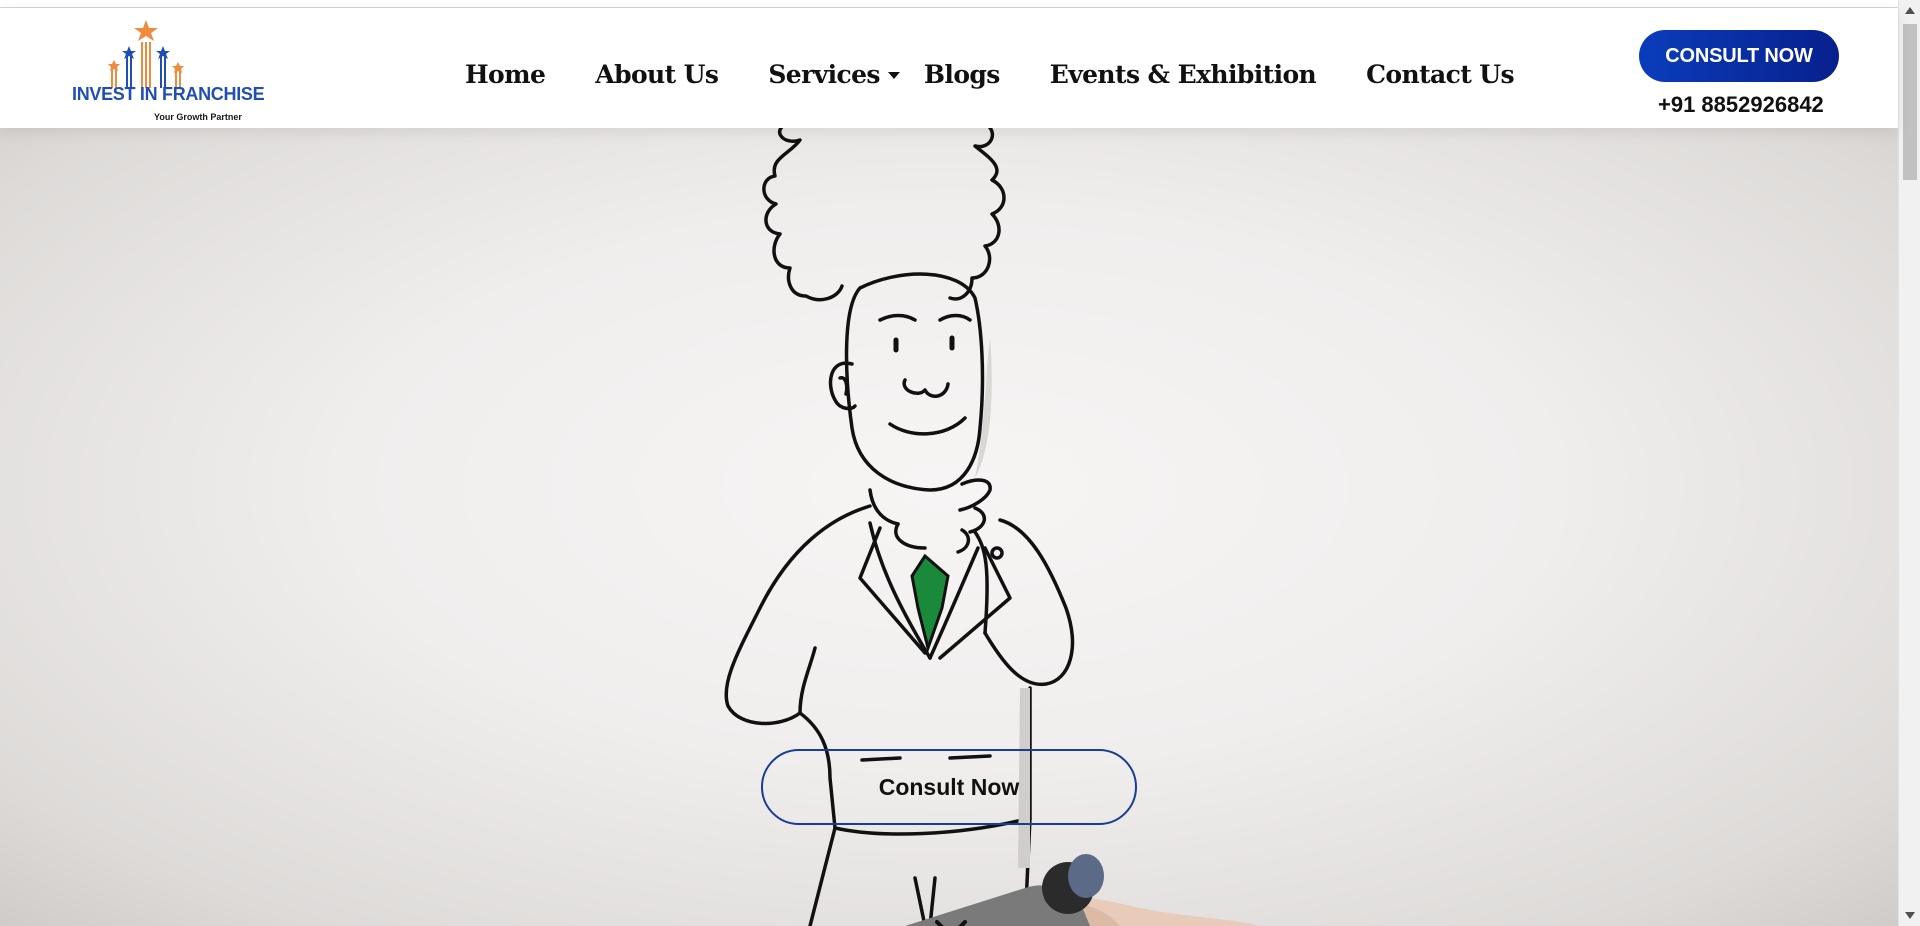 The width and height of the screenshot is (1920, 926). Describe the element at coordinates (949, 4) in the screenshot. I see `top-border` at that location.